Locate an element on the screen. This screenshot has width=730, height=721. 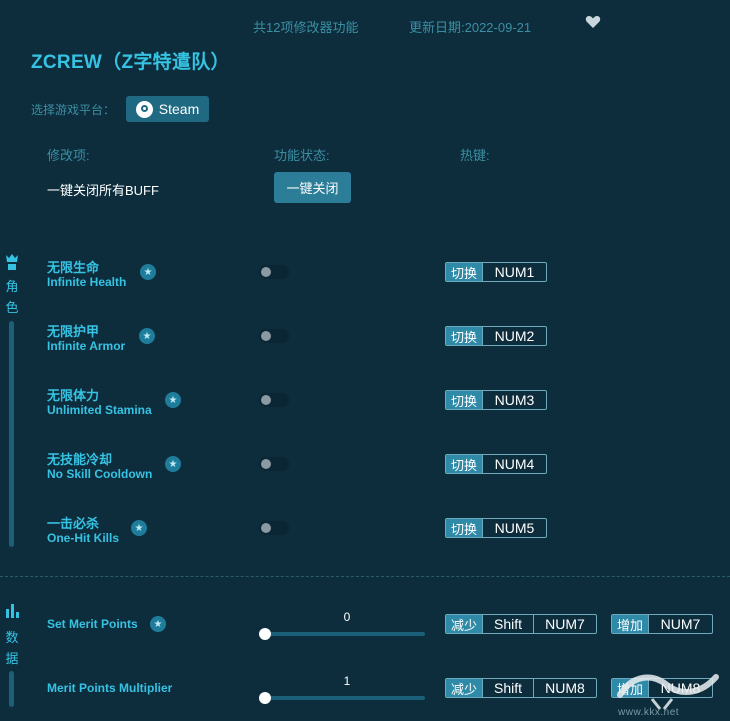
slider-value: 1 is located at coordinates (347, 681).